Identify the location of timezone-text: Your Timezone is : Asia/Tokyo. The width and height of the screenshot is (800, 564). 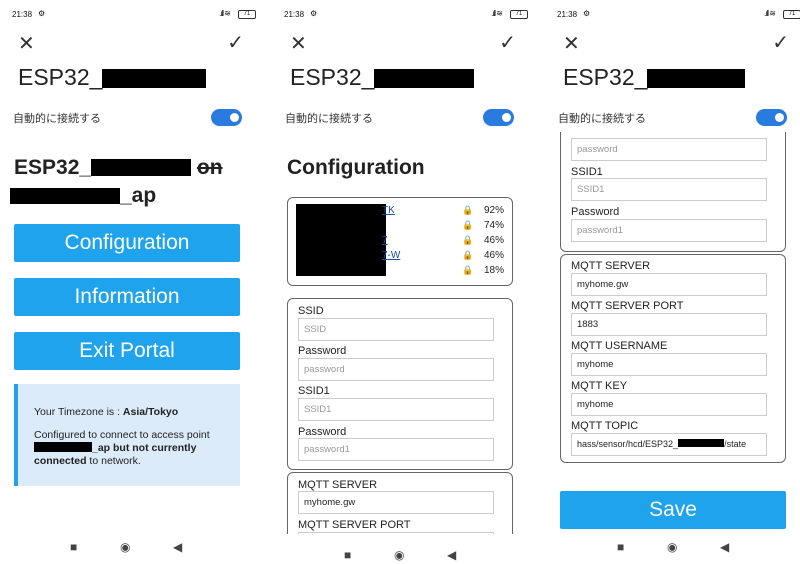
(106, 412).